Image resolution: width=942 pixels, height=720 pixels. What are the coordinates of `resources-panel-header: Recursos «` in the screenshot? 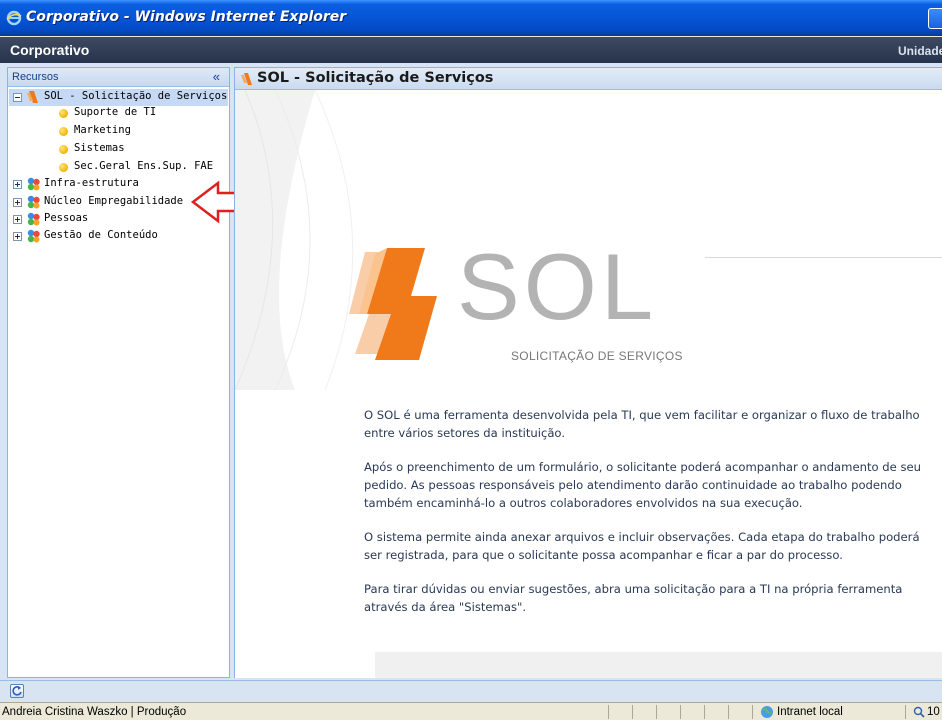 It's located at (118, 77).